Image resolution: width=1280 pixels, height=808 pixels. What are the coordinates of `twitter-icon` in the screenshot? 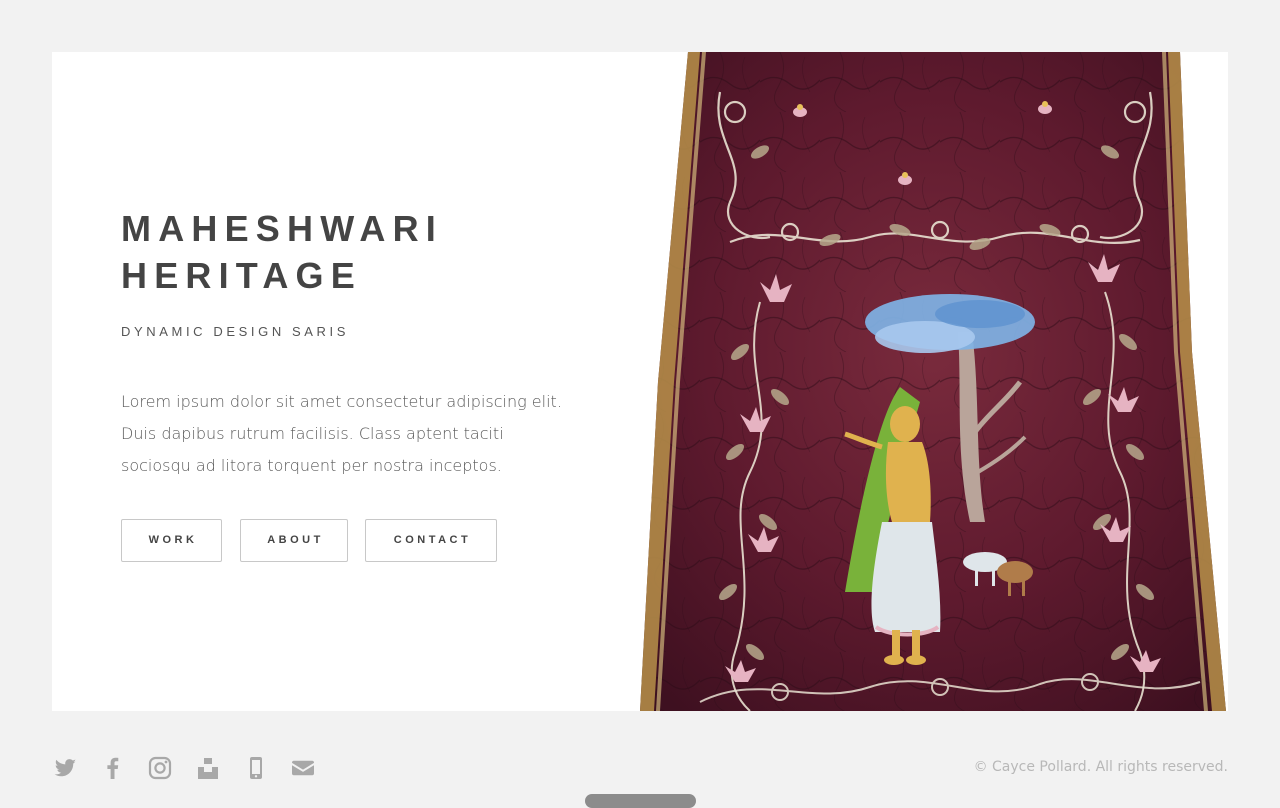 It's located at (65, 768).